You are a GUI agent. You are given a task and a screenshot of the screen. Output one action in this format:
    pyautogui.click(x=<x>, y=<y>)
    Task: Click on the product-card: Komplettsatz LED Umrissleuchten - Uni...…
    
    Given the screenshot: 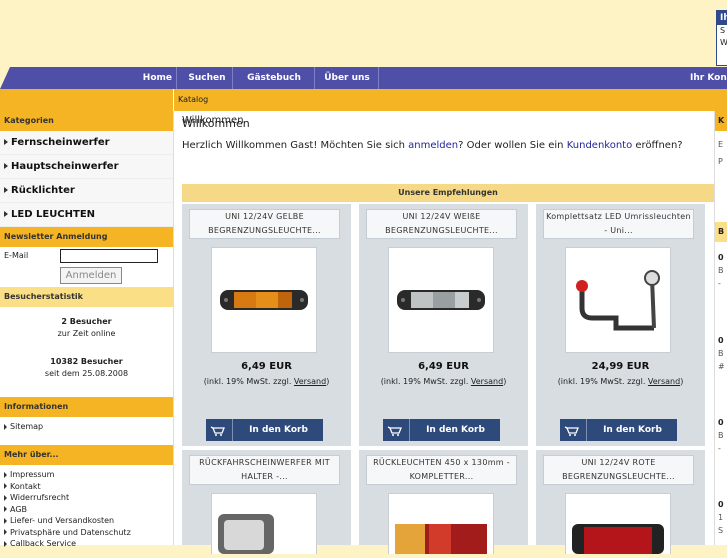 What is the action you would take?
    pyautogui.click(x=620, y=325)
    